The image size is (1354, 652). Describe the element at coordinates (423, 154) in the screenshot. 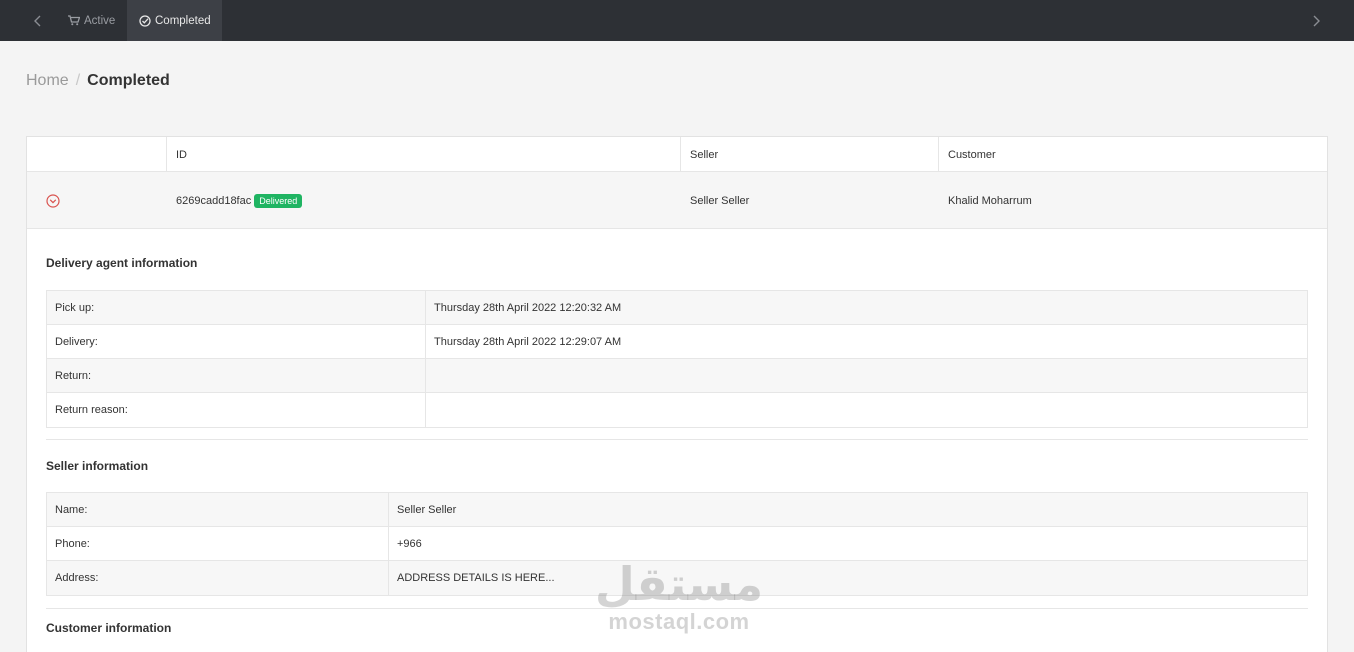

I see `column-header-id: ID` at that location.